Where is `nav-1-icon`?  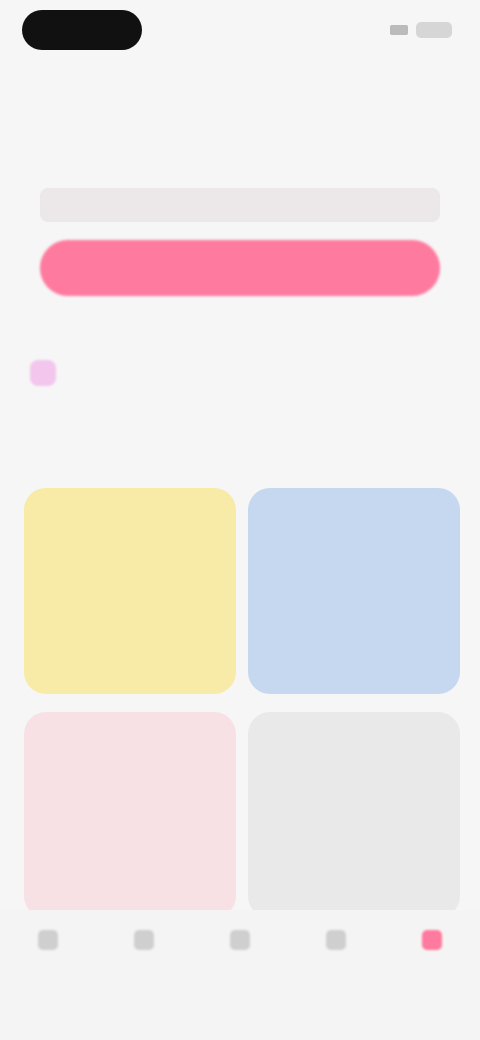 nav-1-icon is located at coordinates (48, 940).